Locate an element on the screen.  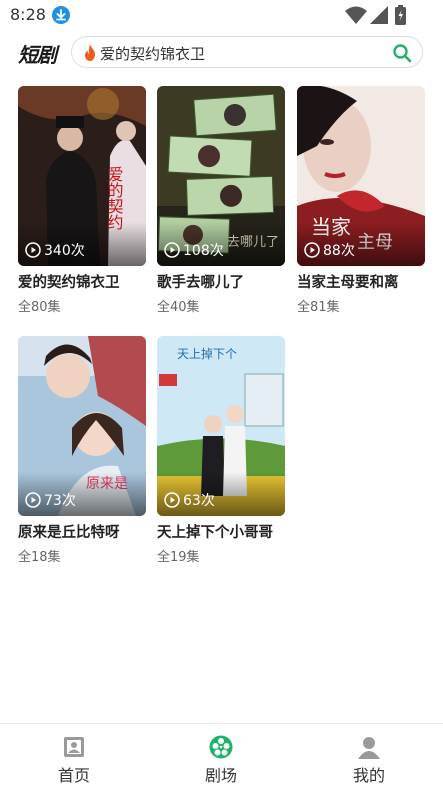
svg-text: 天上掉下个 is located at coordinates (207, 354).